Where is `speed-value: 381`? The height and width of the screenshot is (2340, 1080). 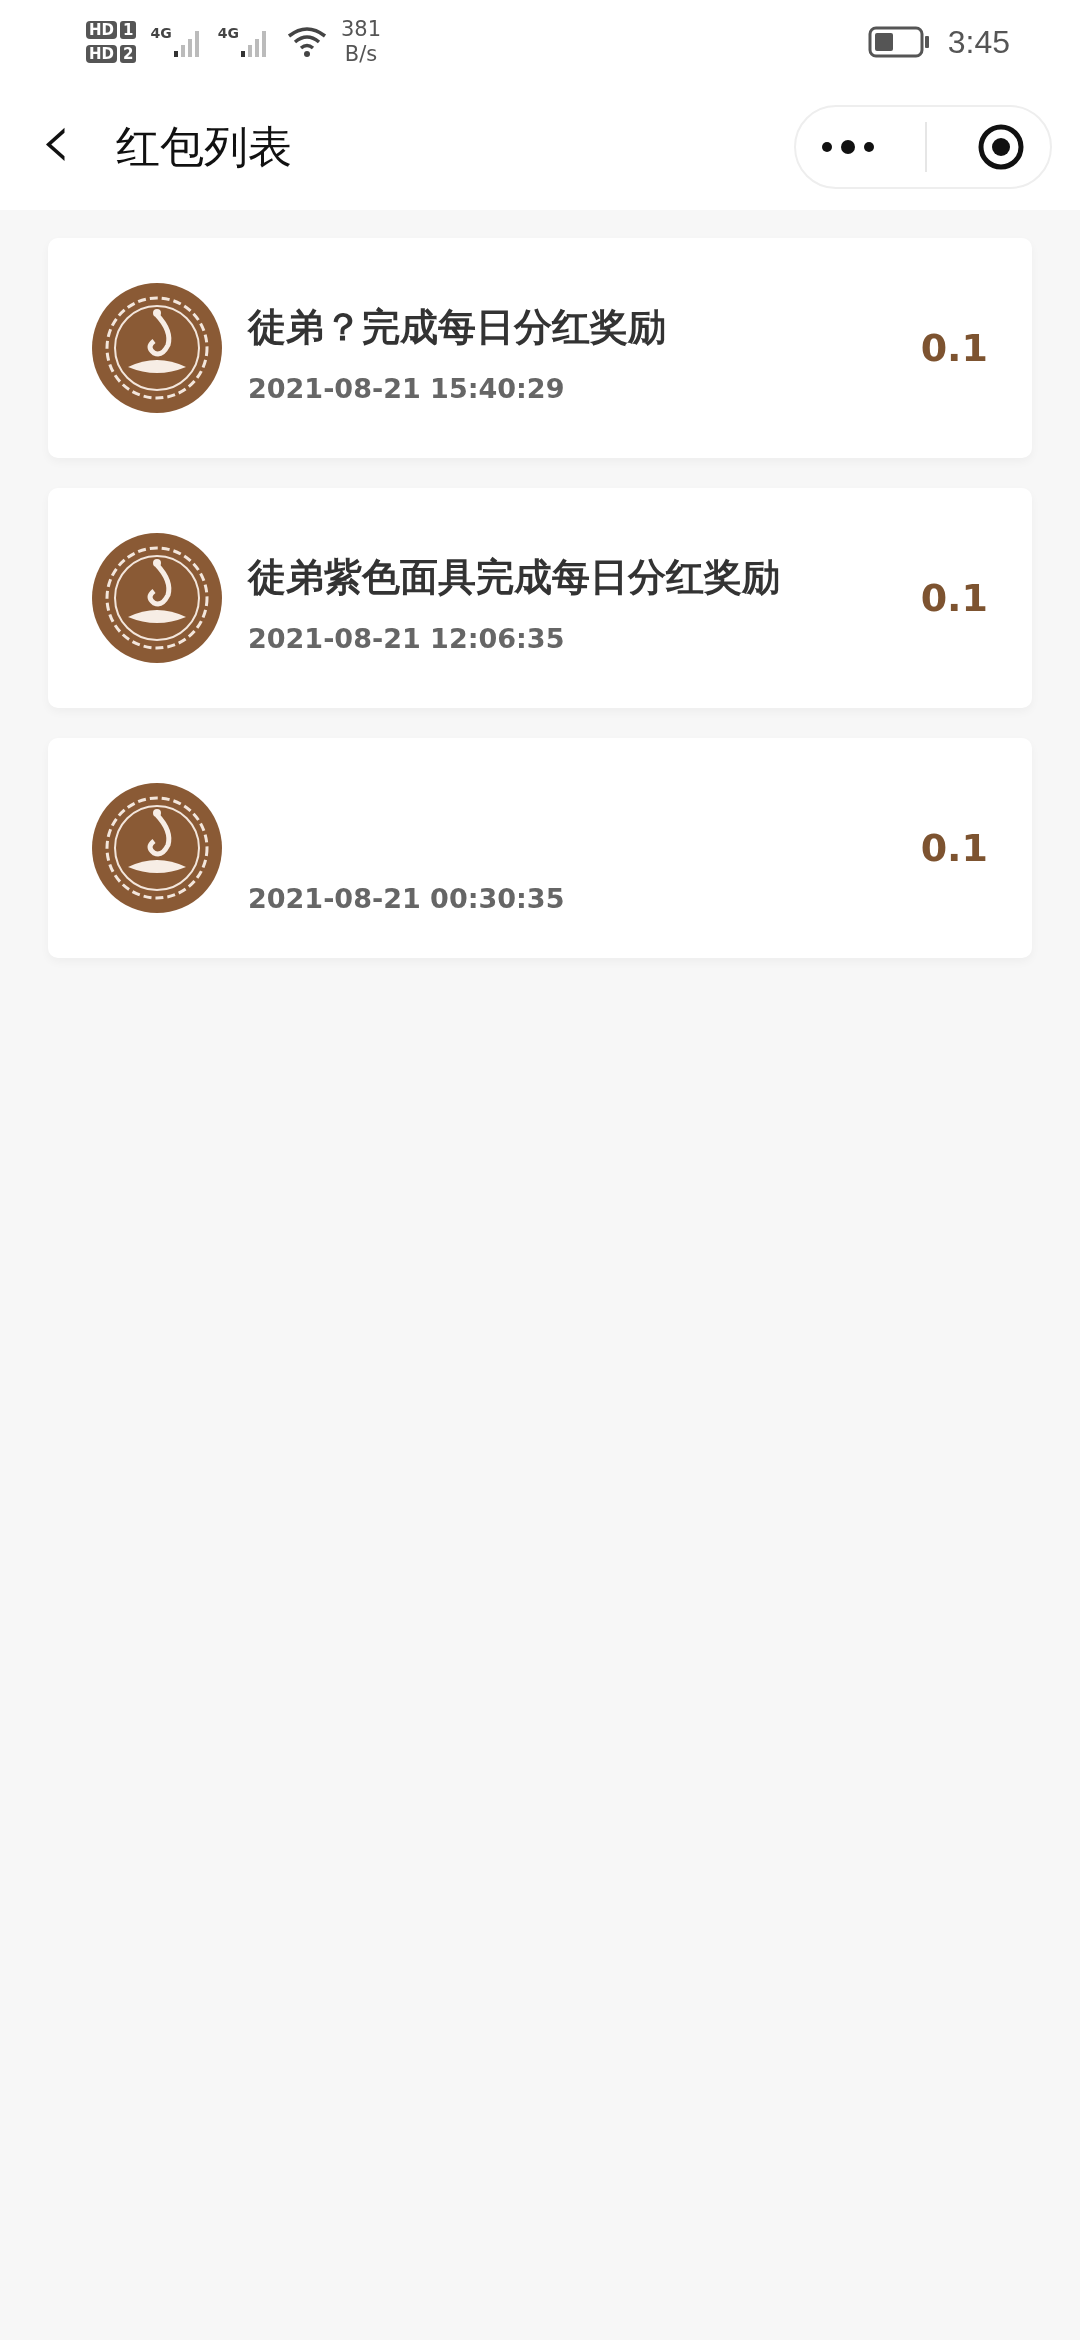 speed-value: 381 is located at coordinates (360, 29).